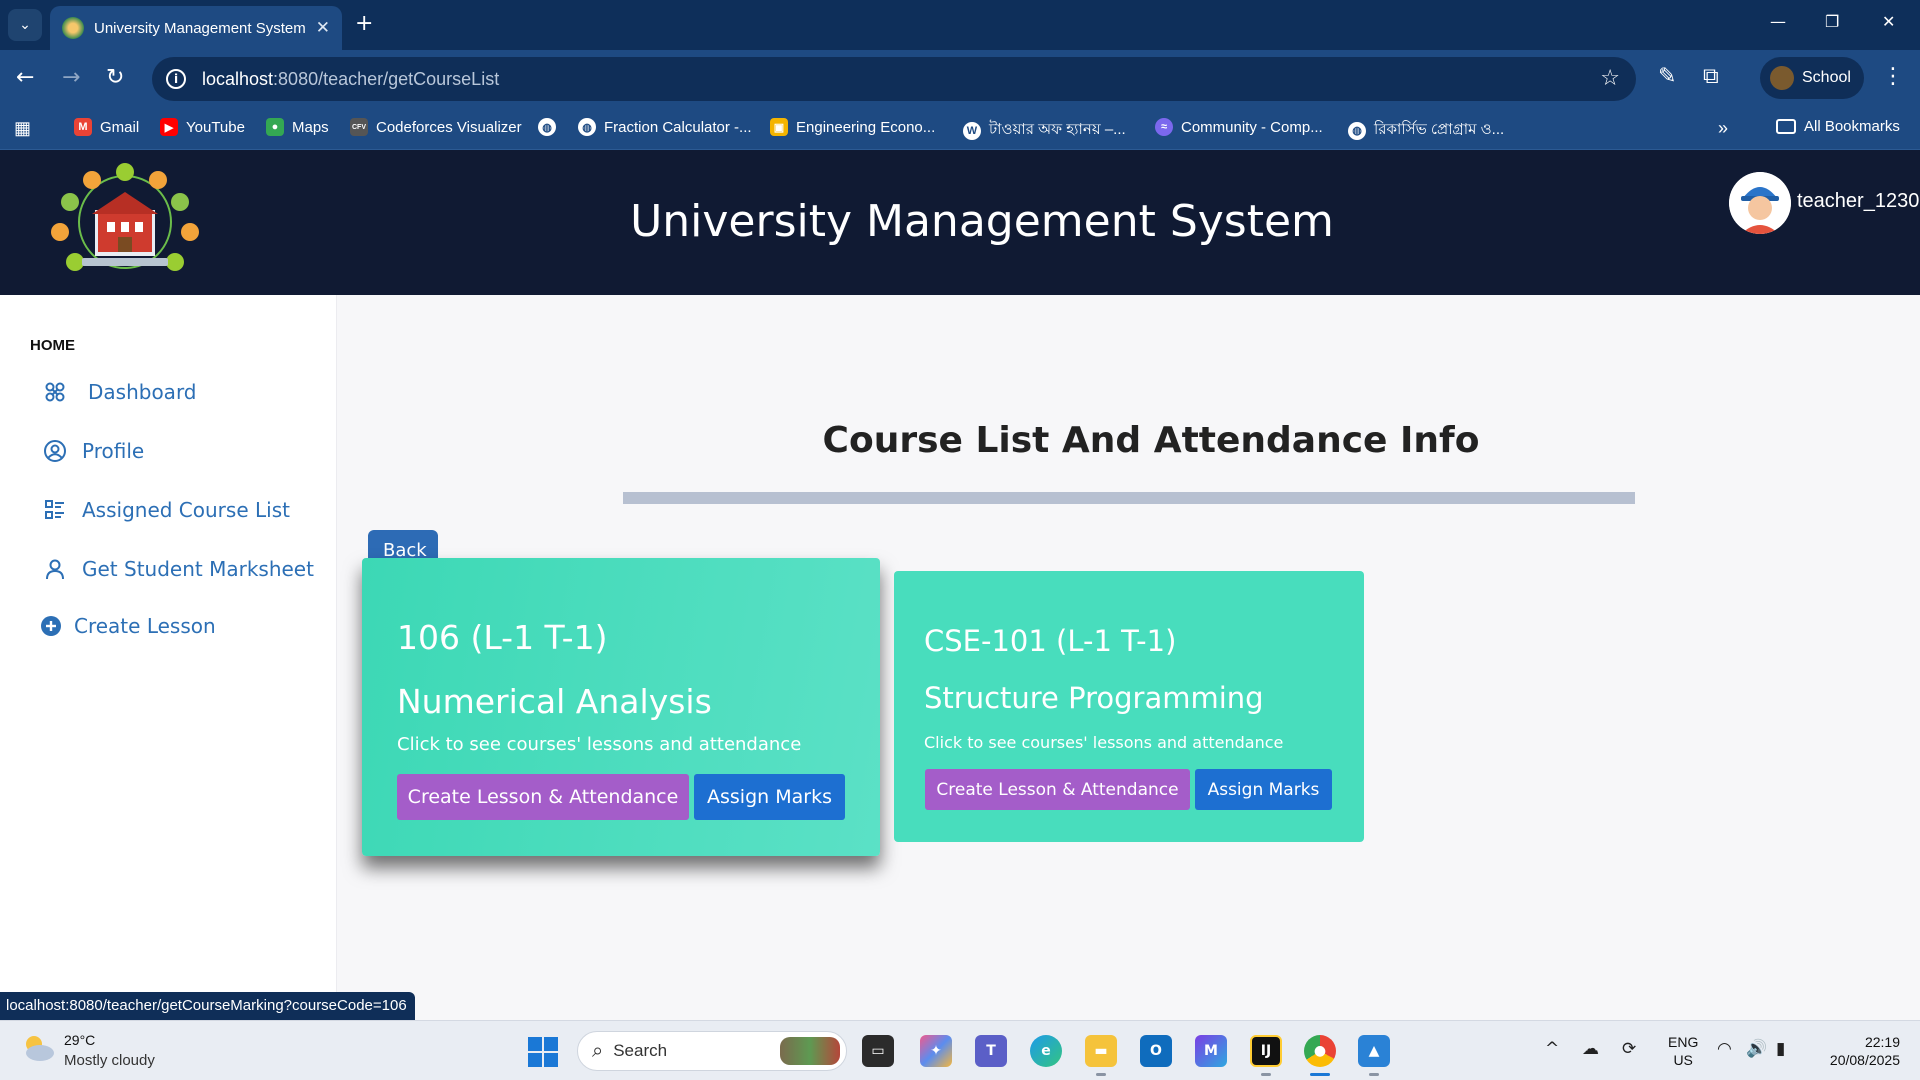 The height and width of the screenshot is (1080, 1920). Describe the element at coordinates (1888, 21) in the screenshot. I see `window-close-icon: ✕` at that location.